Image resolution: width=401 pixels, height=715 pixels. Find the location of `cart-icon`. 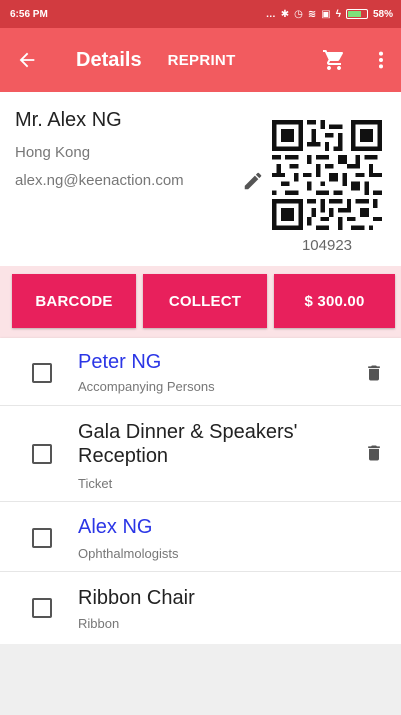

cart-icon is located at coordinates (333, 60).